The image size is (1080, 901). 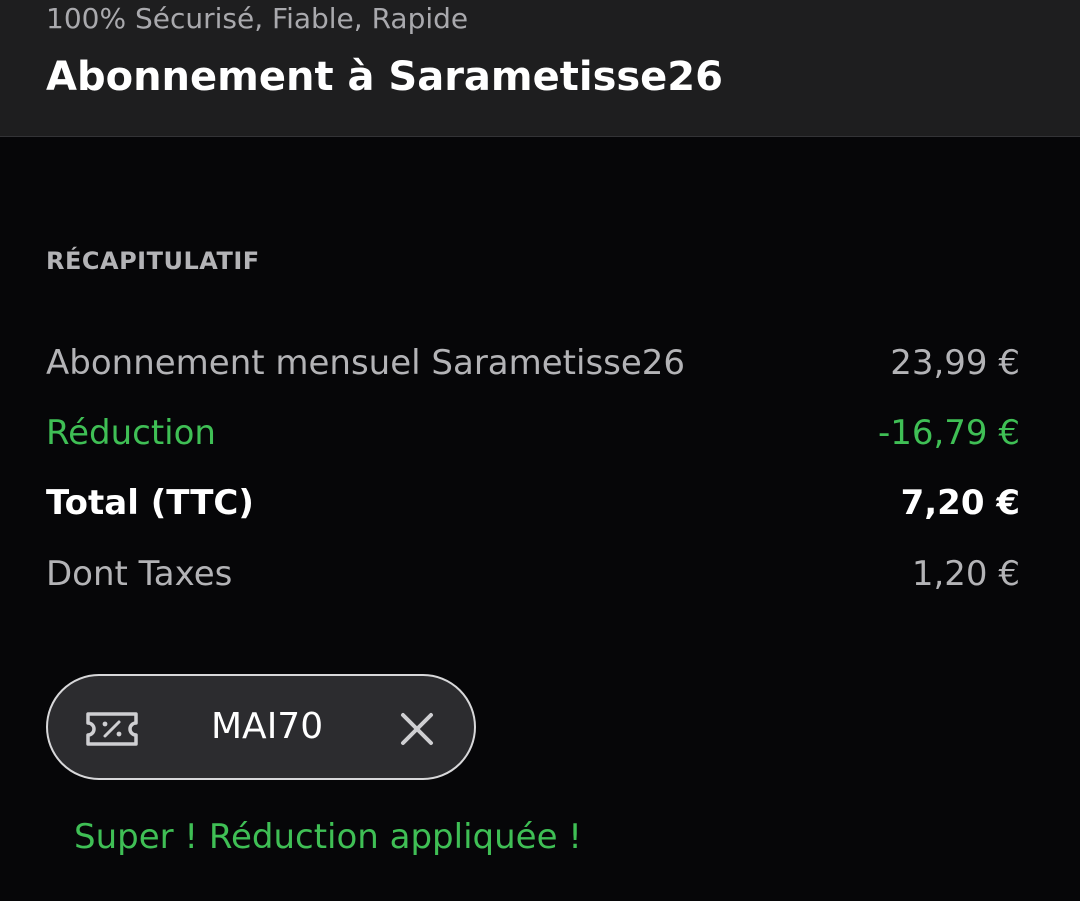 I want to click on close-icon, so click(x=417, y=729).